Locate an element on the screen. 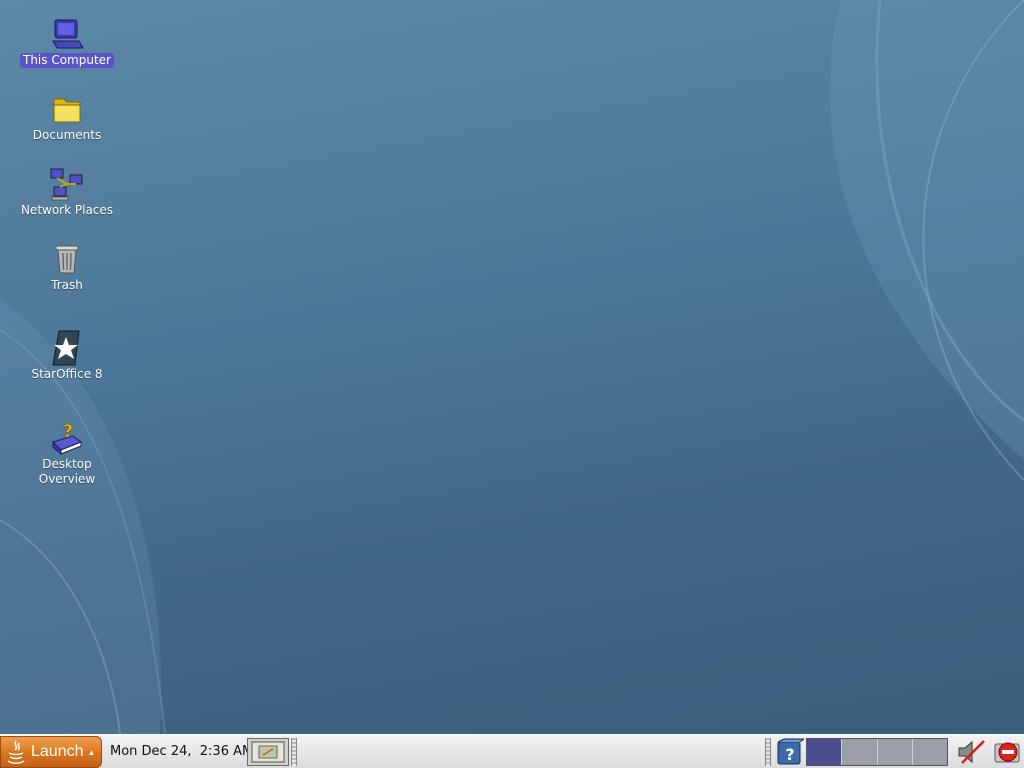 This screenshot has height=768, width=1024. desktop-icon-network-places: Network Places is located at coordinates (67, 192).